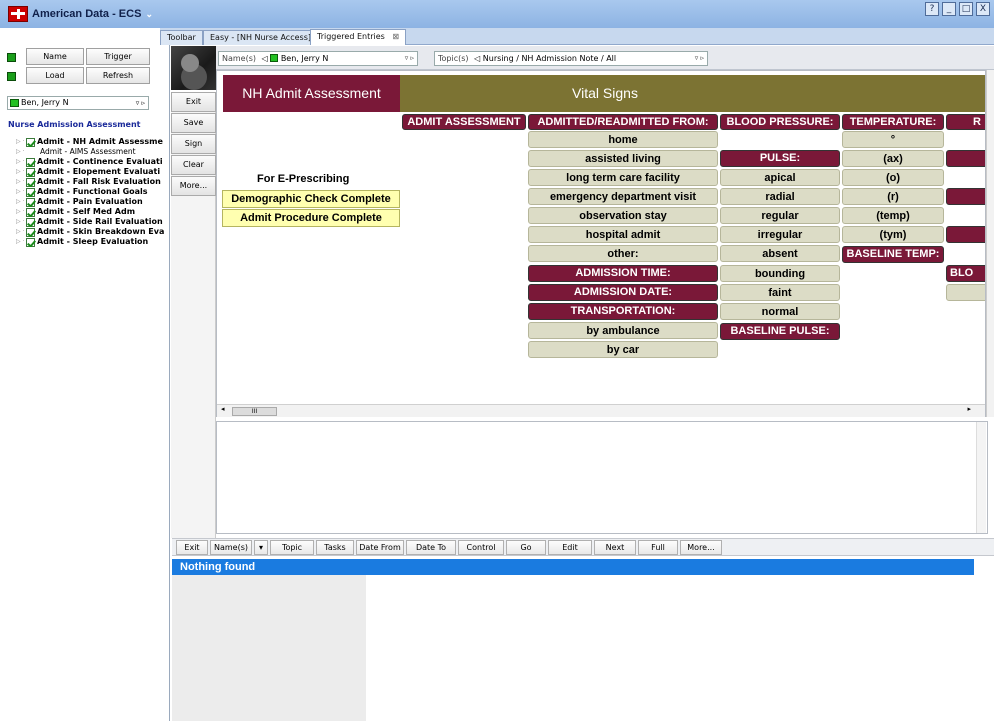  Describe the element at coordinates (260, 37) in the screenshot. I see `tab-easy-nh-nurse-access: Easy - [NH Nurse Access]` at that location.